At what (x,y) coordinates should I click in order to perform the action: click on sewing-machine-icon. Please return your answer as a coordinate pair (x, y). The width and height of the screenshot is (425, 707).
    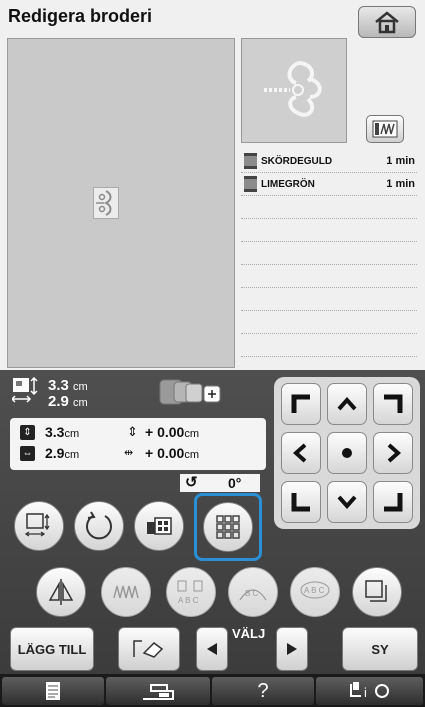
    Looking at the image, I should click on (158, 692).